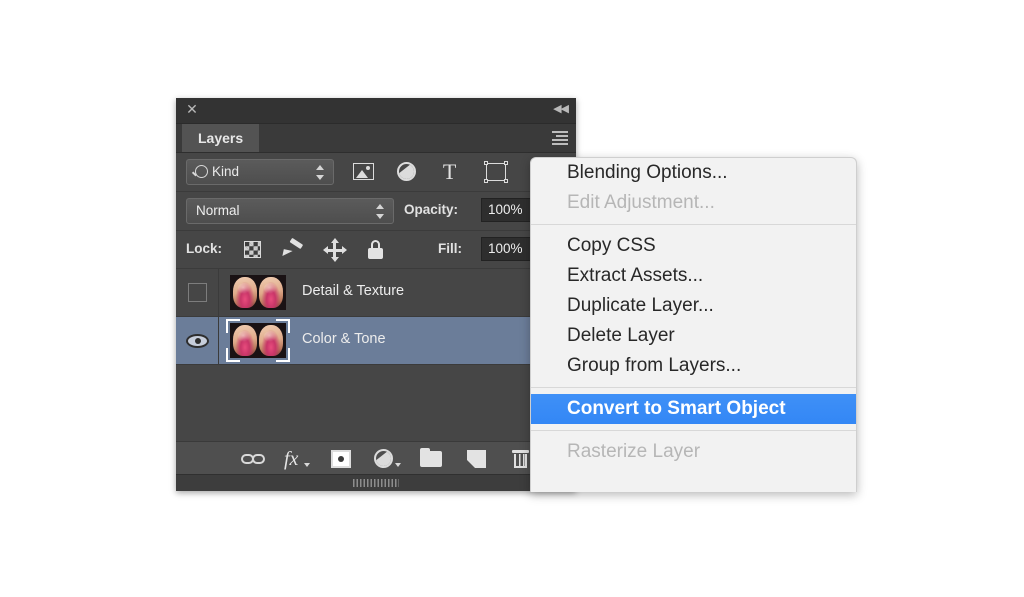 Image resolution: width=1024 pixels, height=597 pixels. What do you see at coordinates (337, 250) in the screenshot?
I see `lock-position-icon` at bounding box center [337, 250].